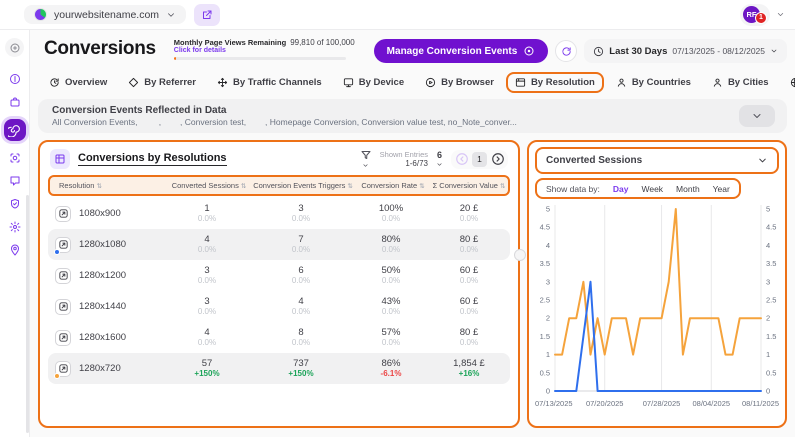 The width and height of the screenshot is (795, 437). I want to click on metric-select: Converted Sessions, so click(657, 160).